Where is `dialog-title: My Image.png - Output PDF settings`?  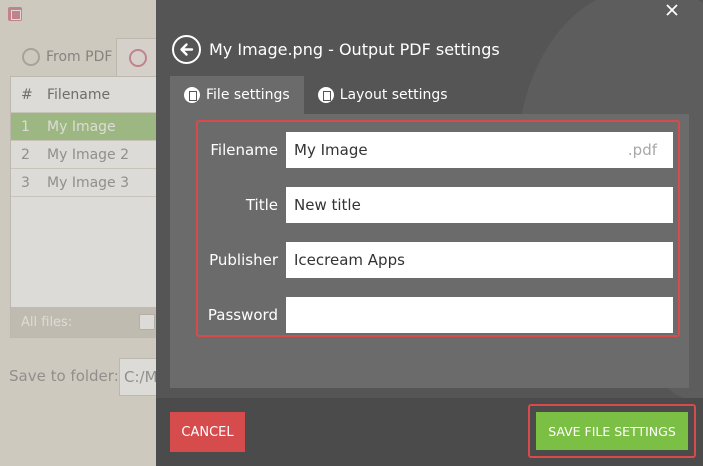 dialog-title: My Image.png - Output PDF settings is located at coordinates (354, 49).